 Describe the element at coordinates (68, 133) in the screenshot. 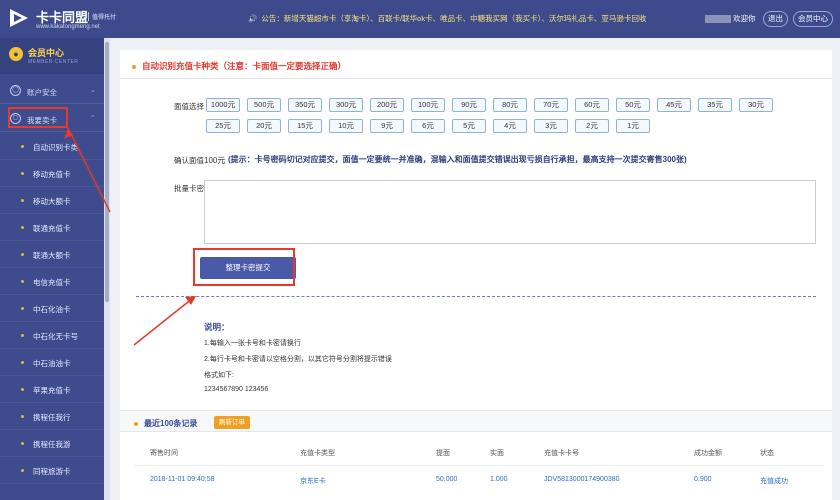

I see `annotation-arrowhead` at that location.